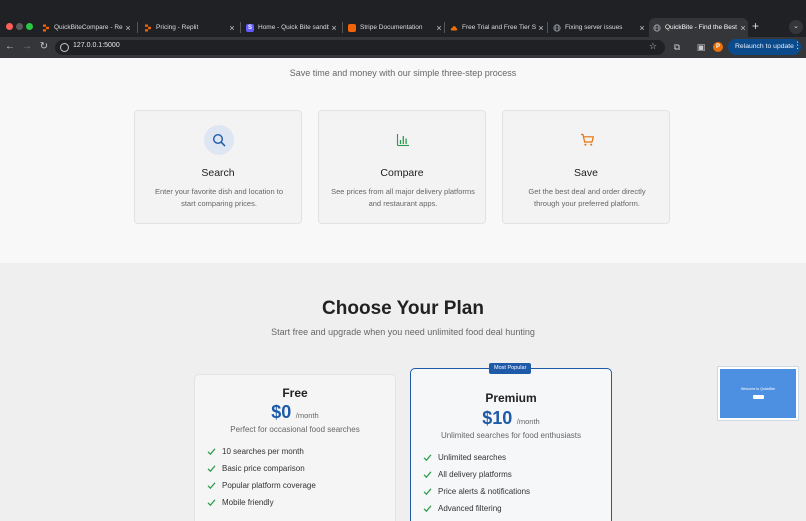  I want to click on browser-tab: Pricing - Replit ×, so click(188, 27).